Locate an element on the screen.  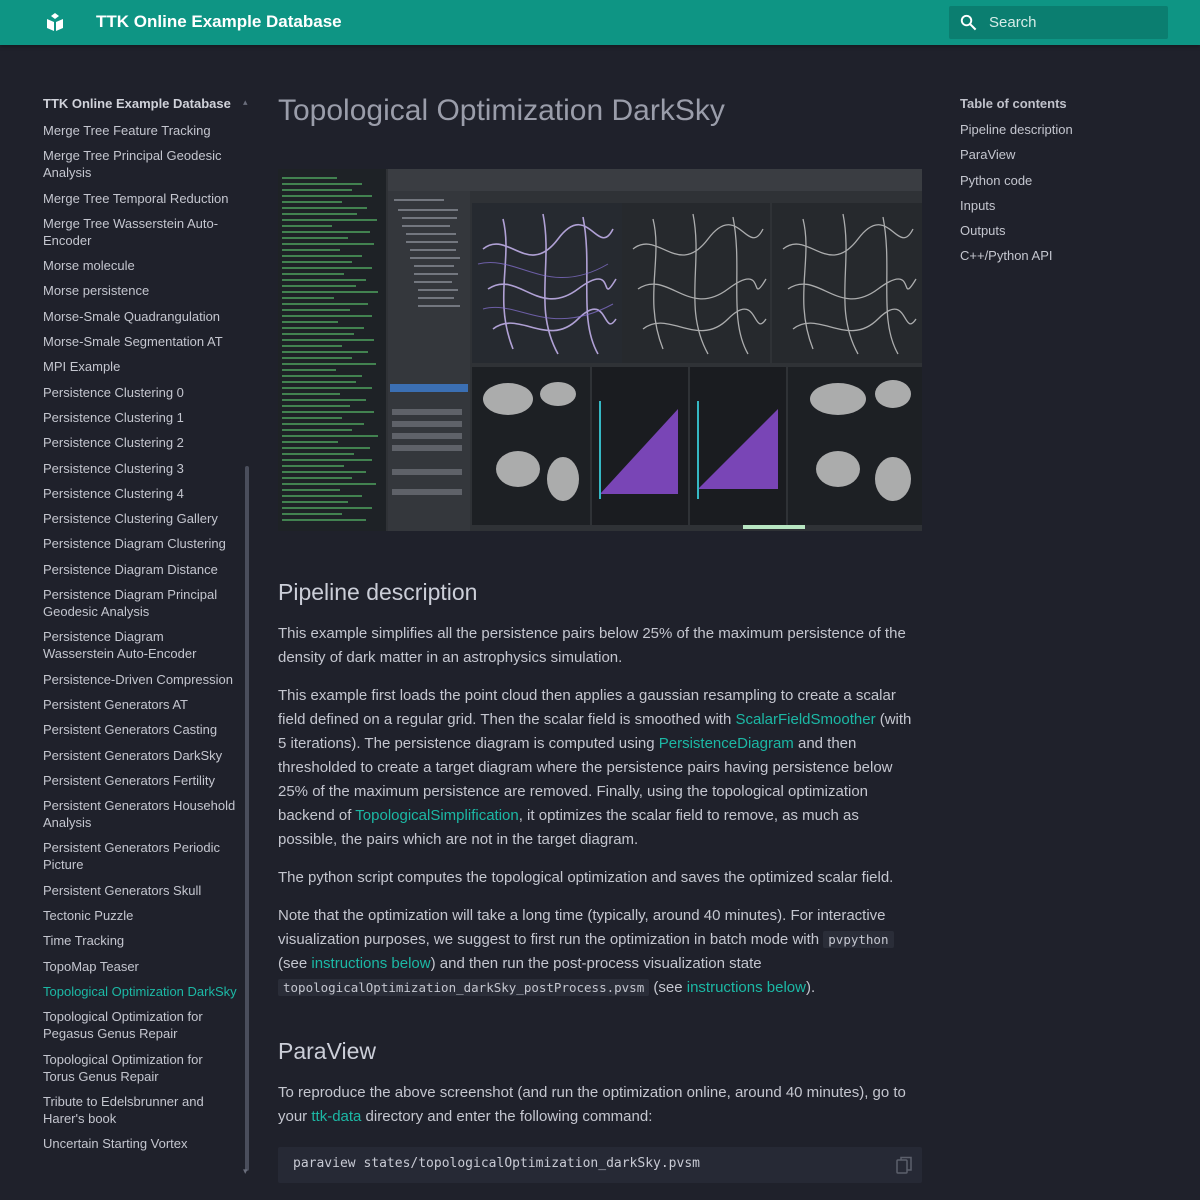
link-topologicalsimplification: TopologicalSimplification is located at coordinates (436, 815).